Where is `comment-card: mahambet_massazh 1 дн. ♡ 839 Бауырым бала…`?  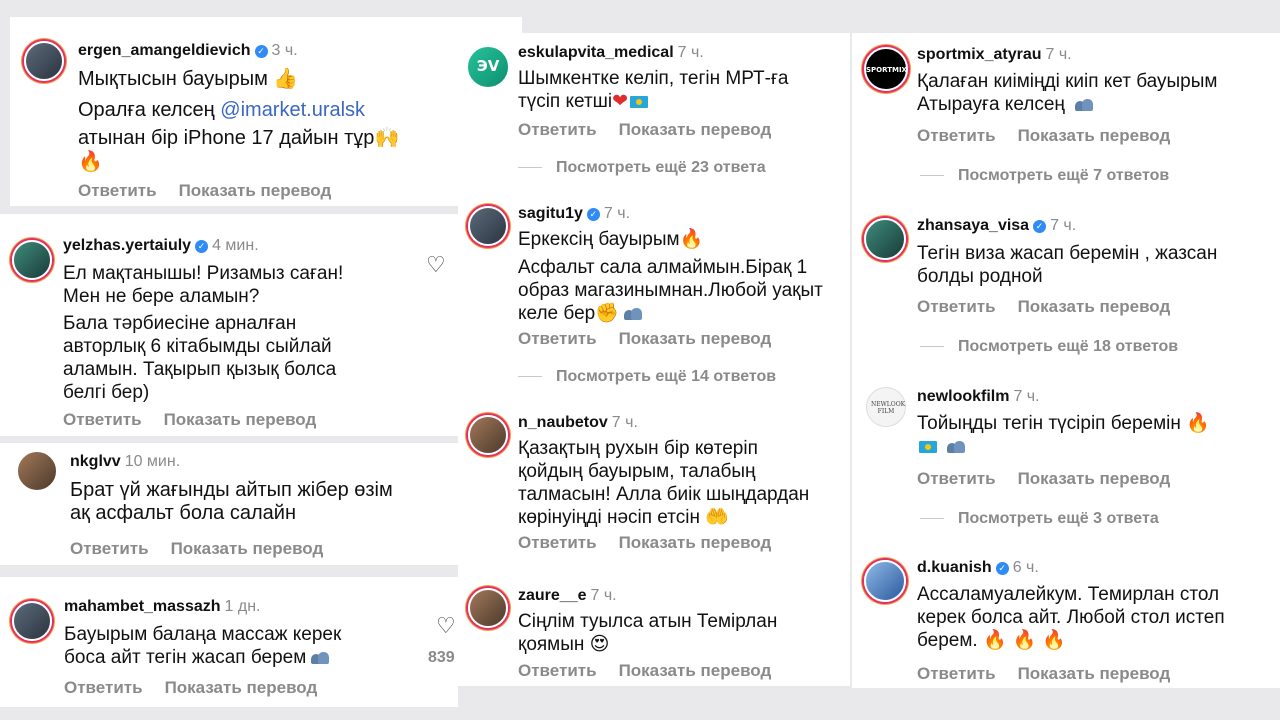 comment-card: mahambet_massazh 1 дн. ♡ 839 Бауырым бала… is located at coordinates (229, 642).